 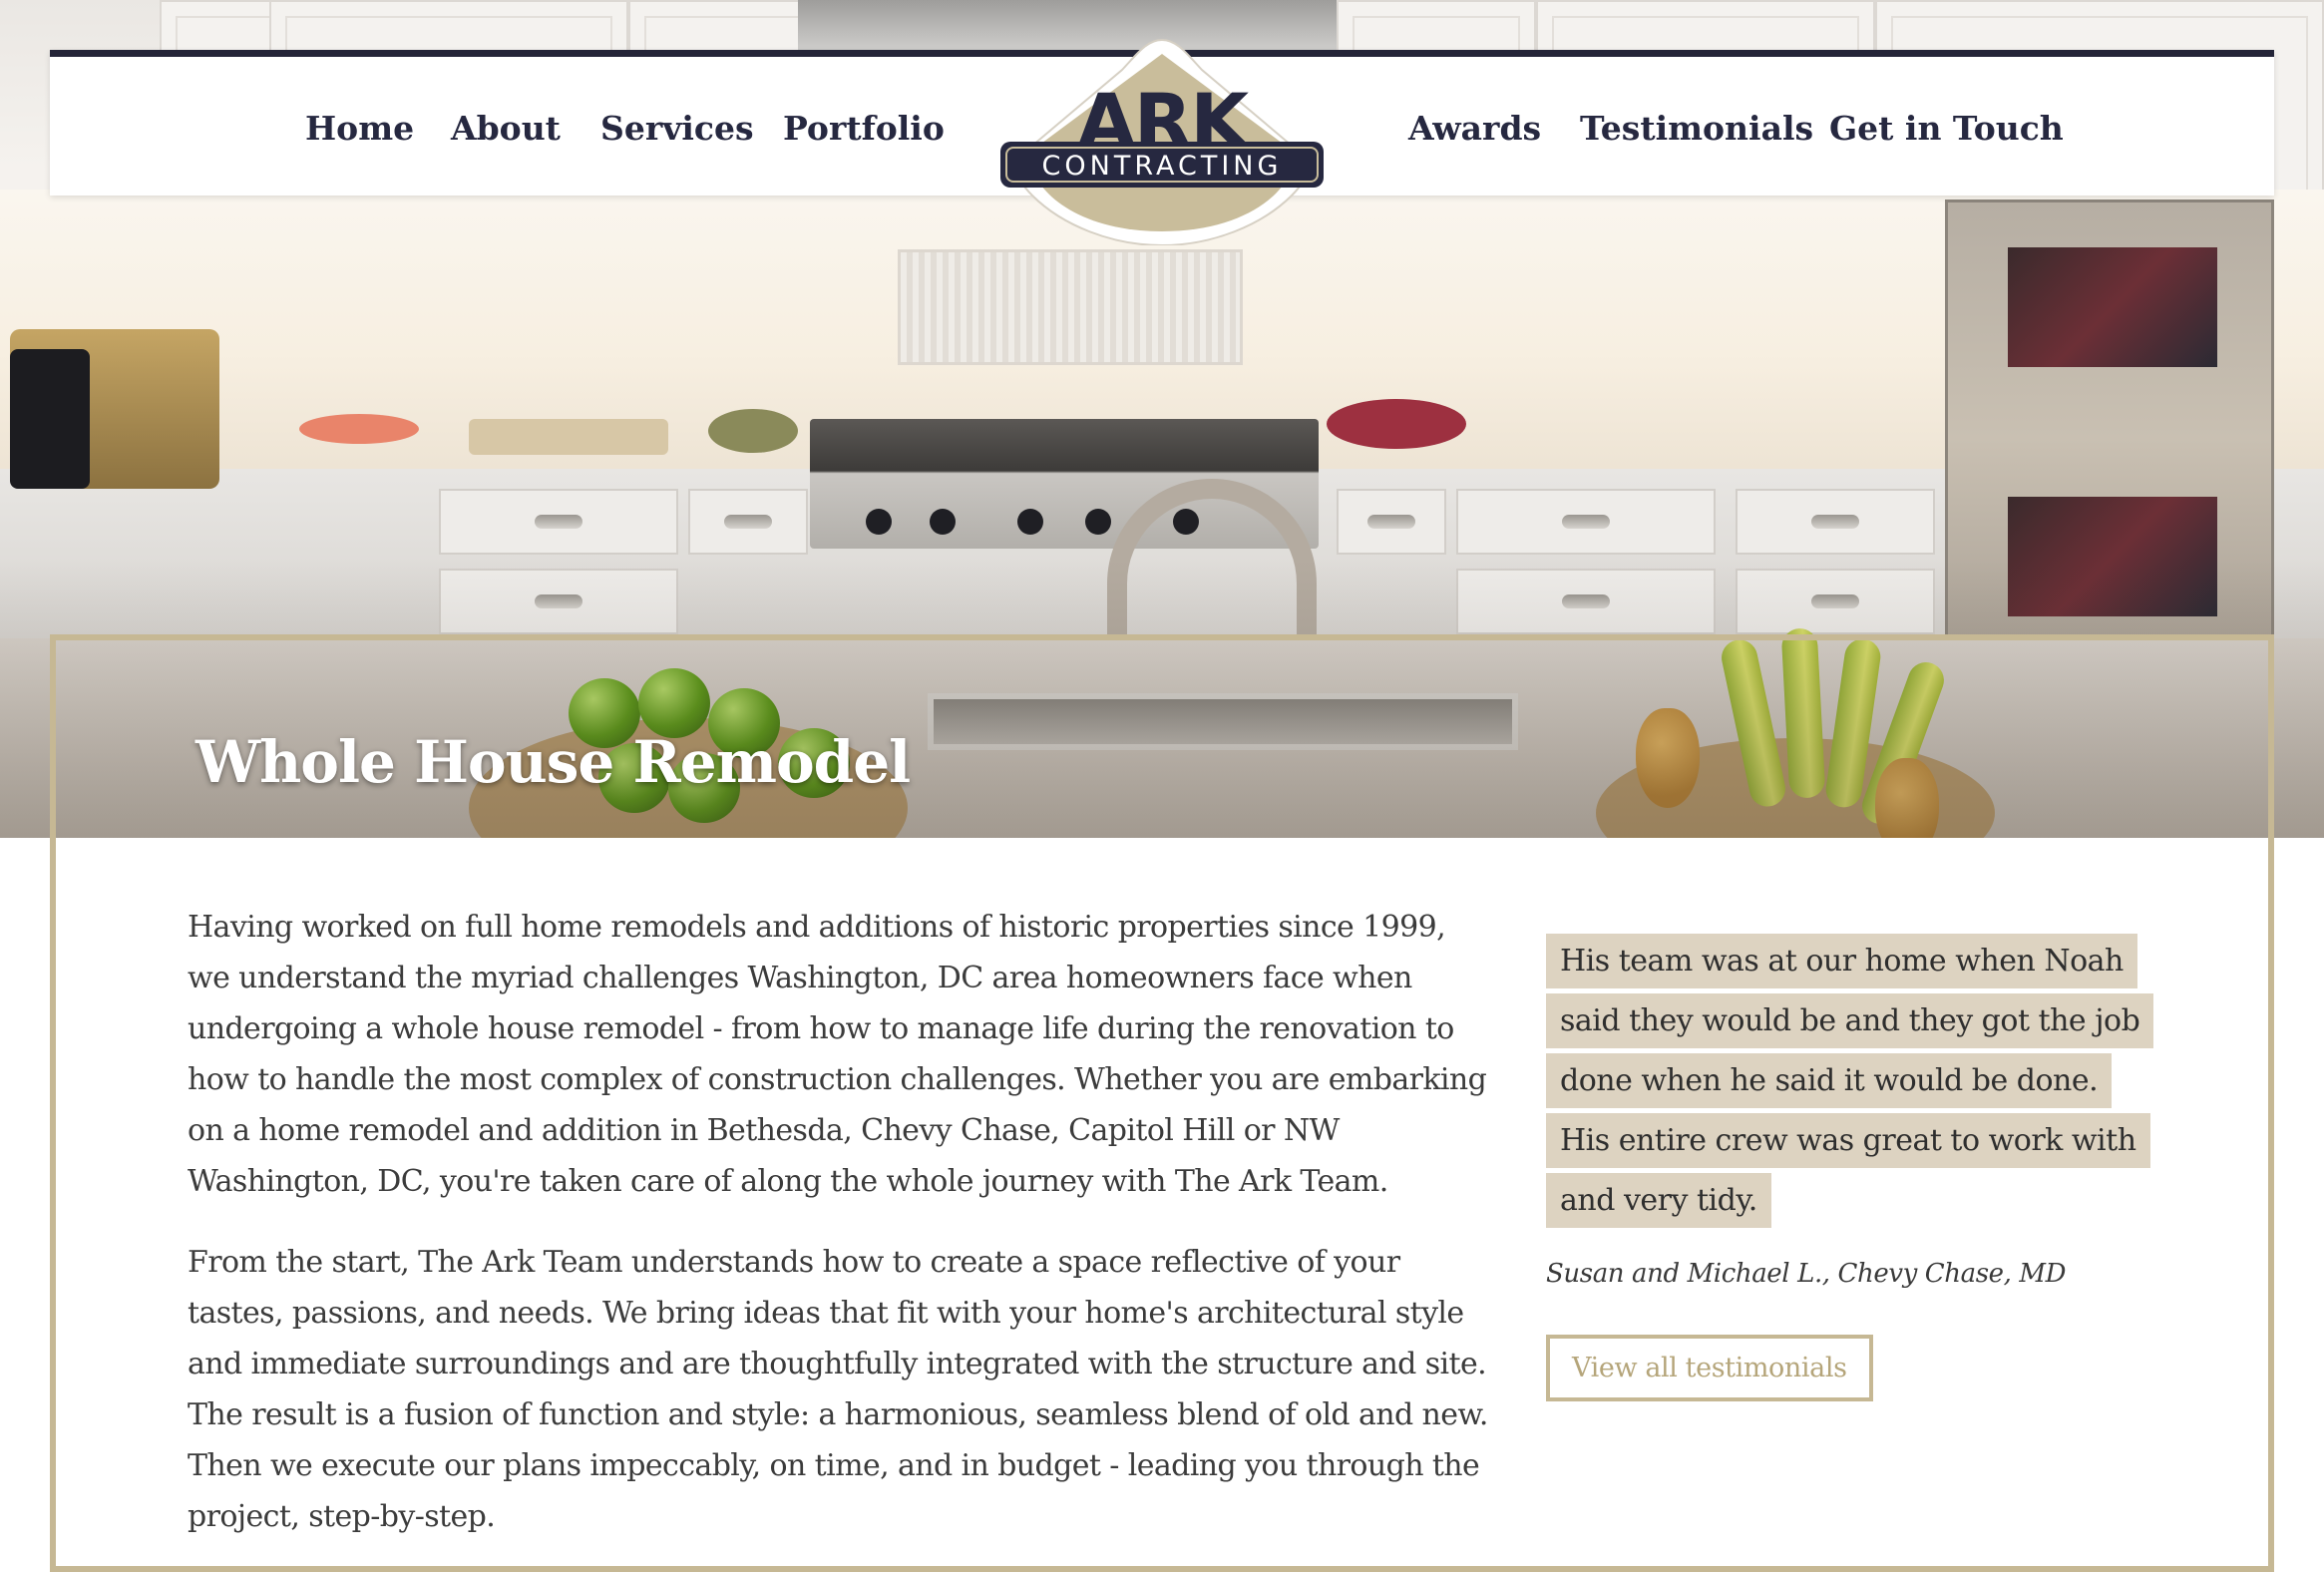 I want to click on logo-tagline: CONTRACTING, so click(x=1162, y=166).